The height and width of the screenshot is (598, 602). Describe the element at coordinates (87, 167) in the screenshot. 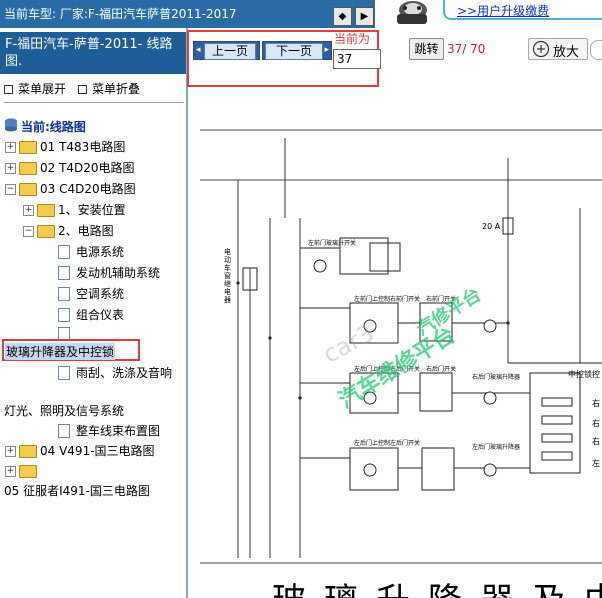

I see `tree-item-02: 02 T4D20电路图` at that location.